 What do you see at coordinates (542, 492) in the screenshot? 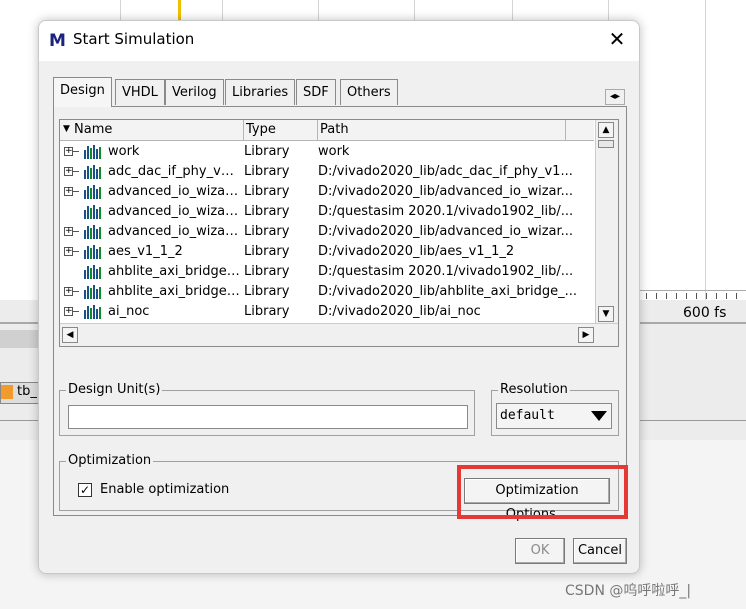
I see `highlight-box` at bounding box center [542, 492].